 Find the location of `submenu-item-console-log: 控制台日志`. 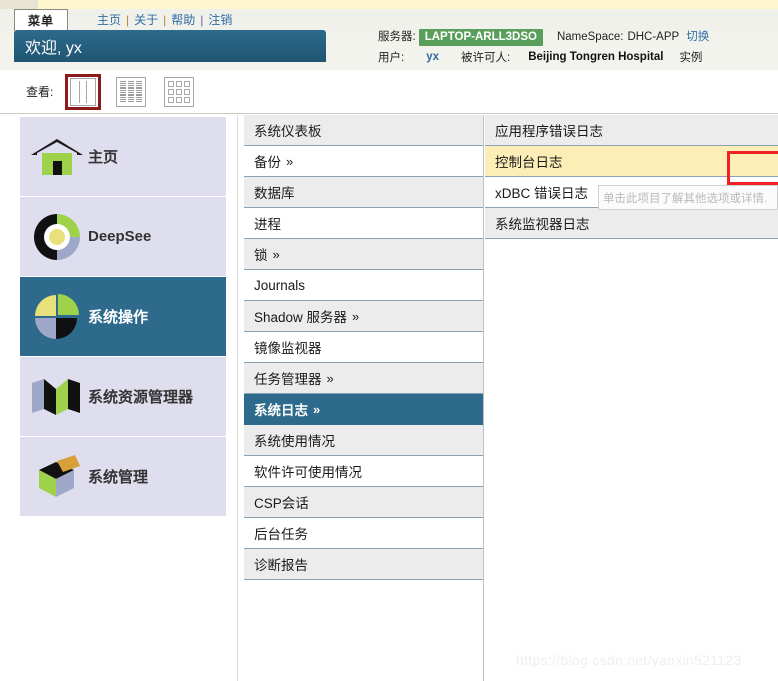

submenu-item-console-log: 控制台日志 is located at coordinates (631, 161).